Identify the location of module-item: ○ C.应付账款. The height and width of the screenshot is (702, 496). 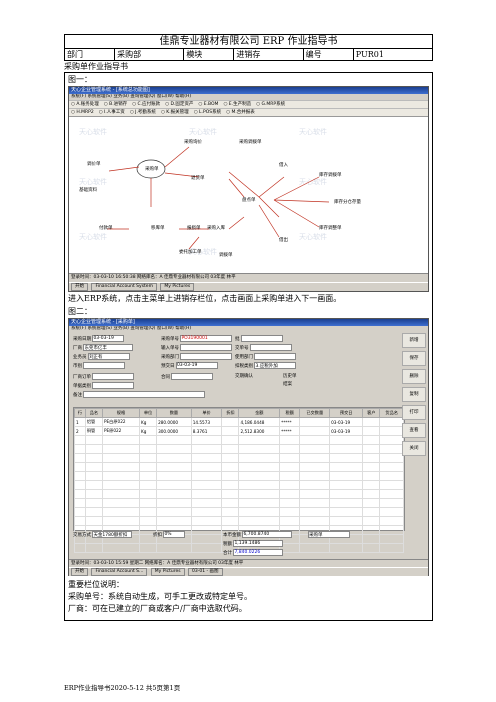
(146, 104).